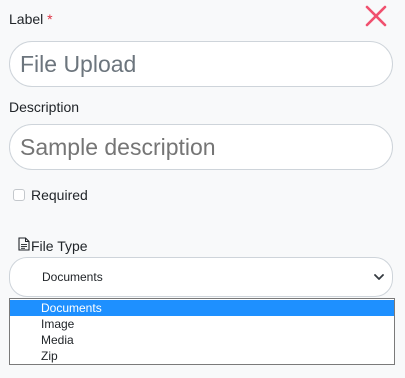  I want to click on required-checkbox, so click(19, 195).